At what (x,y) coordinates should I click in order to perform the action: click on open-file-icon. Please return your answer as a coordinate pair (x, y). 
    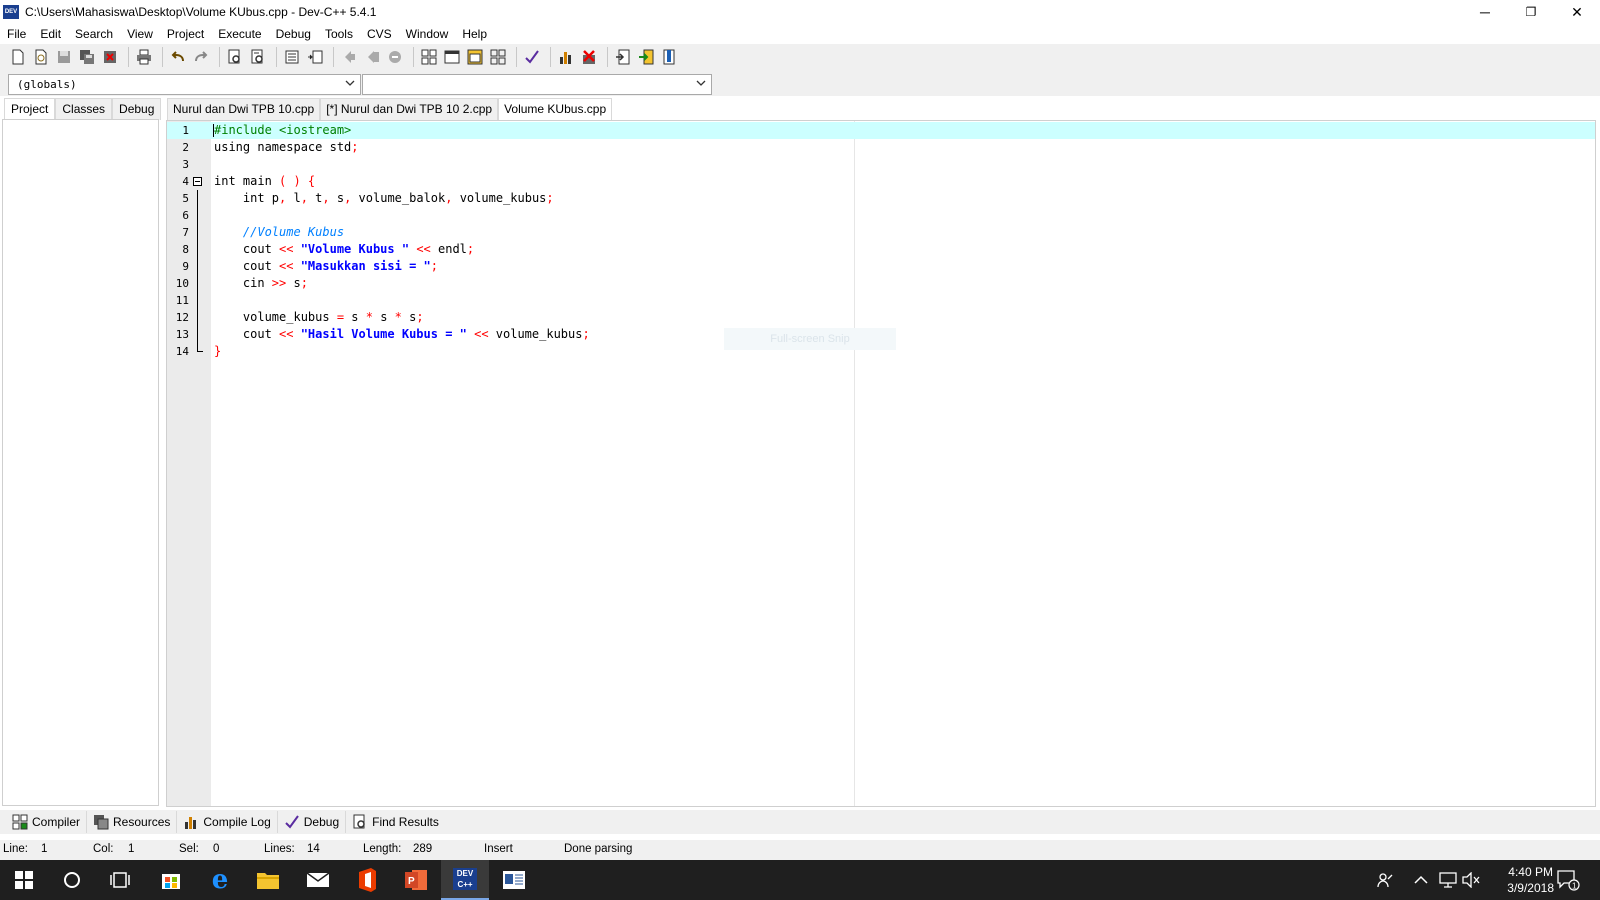
    Looking at the image, I should click on (41, 57).